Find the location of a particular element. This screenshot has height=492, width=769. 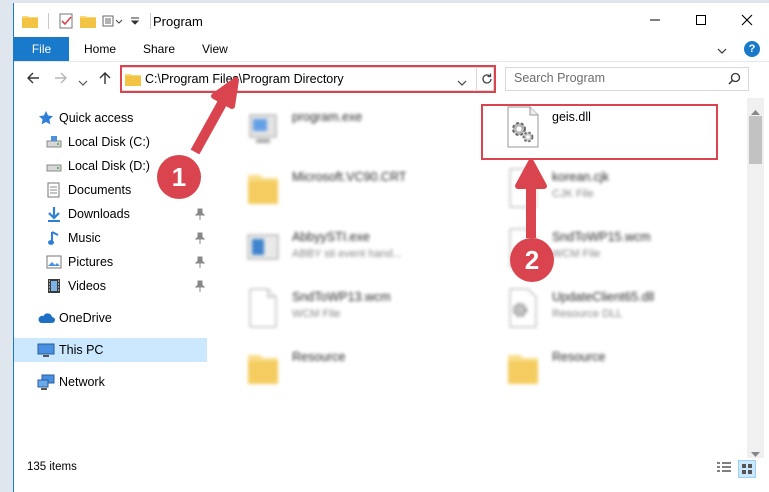

maximize-button is located at coordinates (701, 20).